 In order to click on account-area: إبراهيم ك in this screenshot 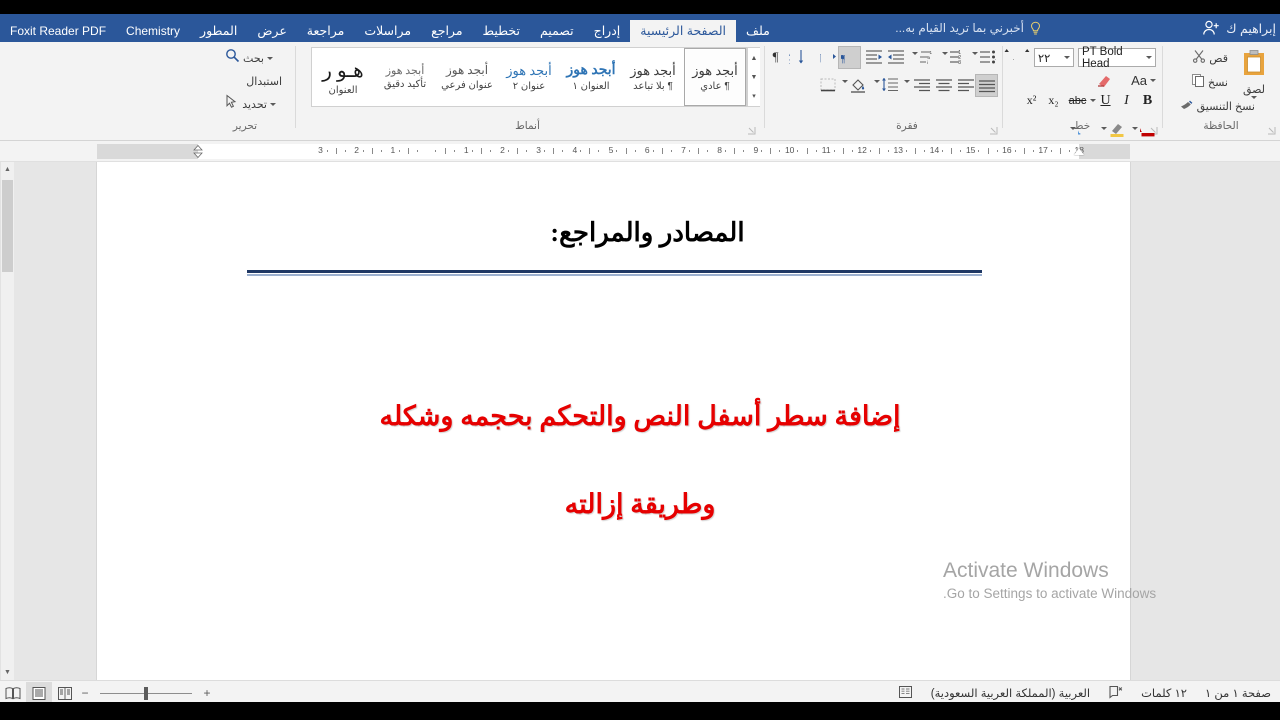, I will do `click(1239, 28)`.